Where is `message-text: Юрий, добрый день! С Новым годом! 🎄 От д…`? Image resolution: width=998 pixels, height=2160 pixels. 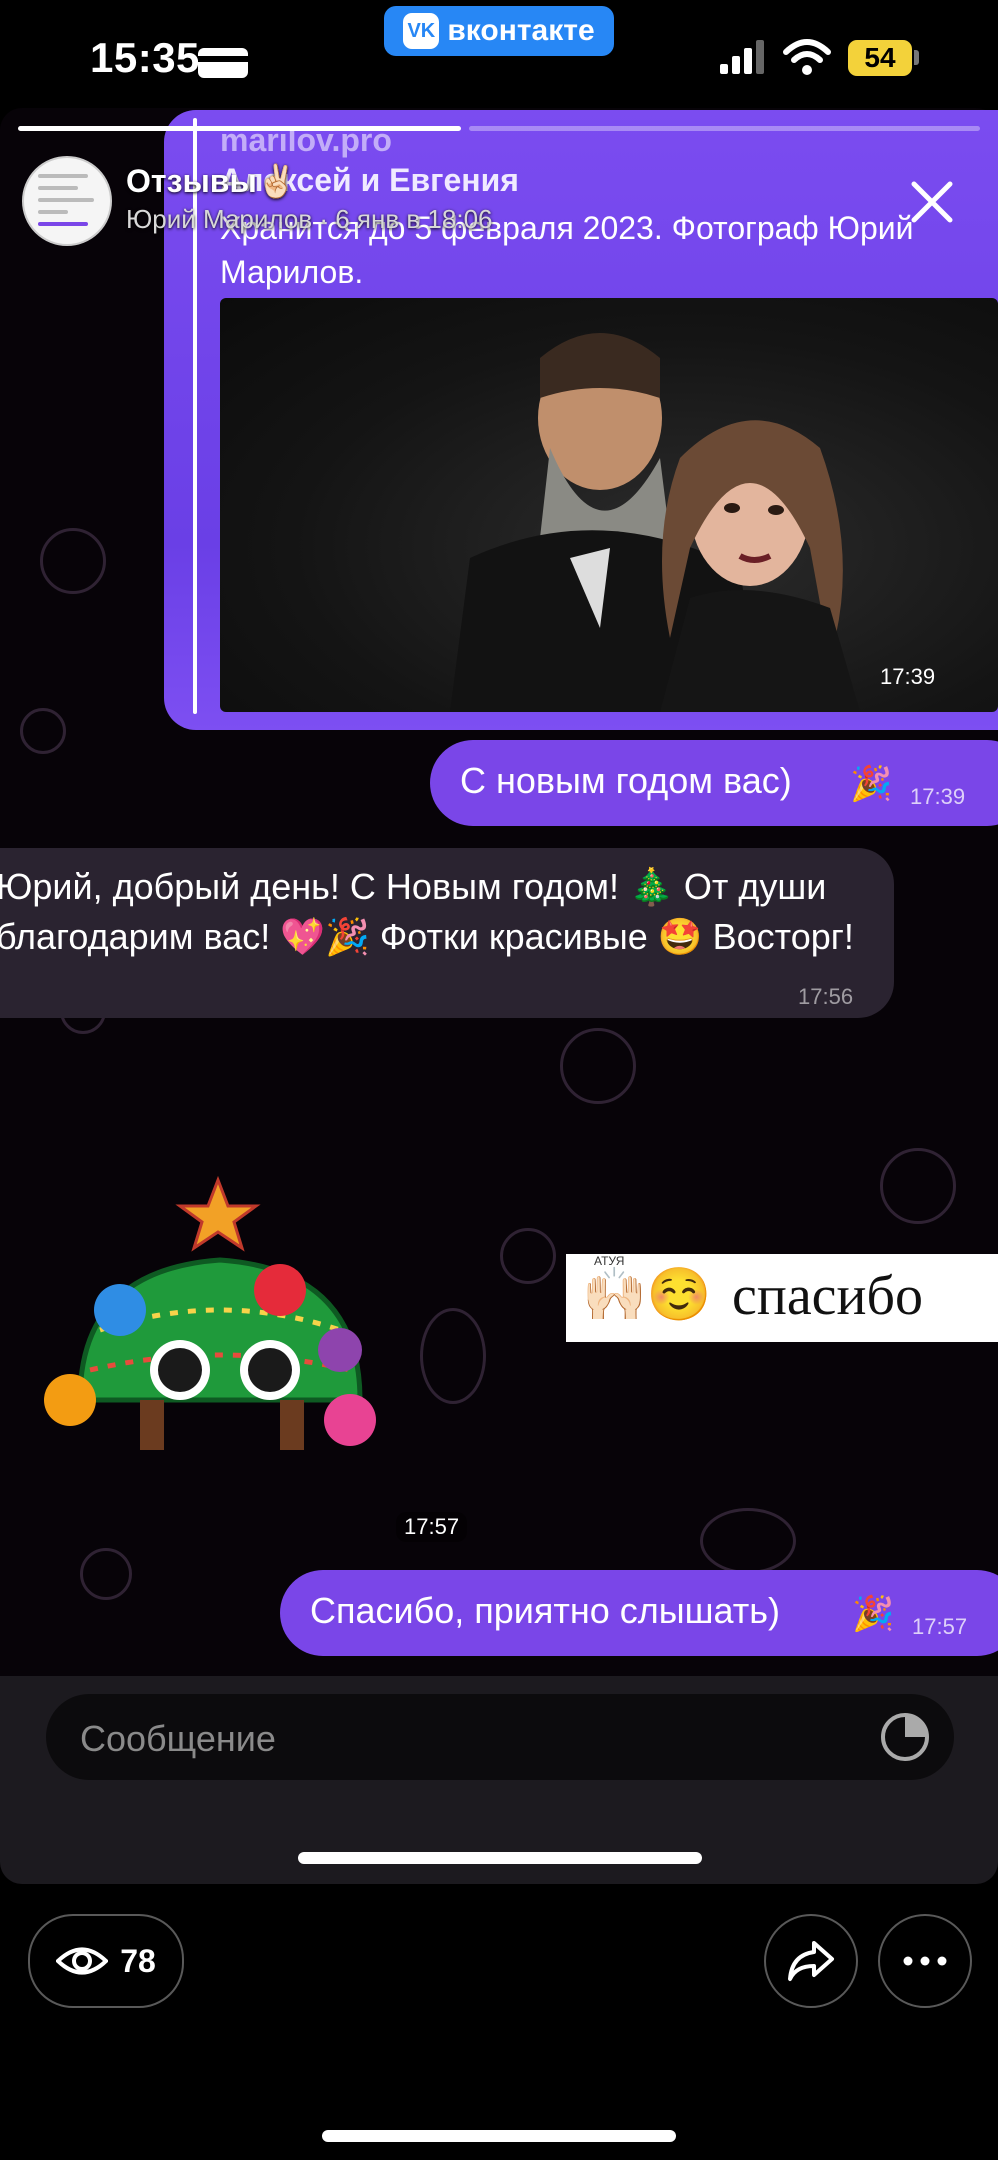
message-text: Юрий, добрый день! С Новым годом! 🎄 От д… is located at coordinates (427, 911).